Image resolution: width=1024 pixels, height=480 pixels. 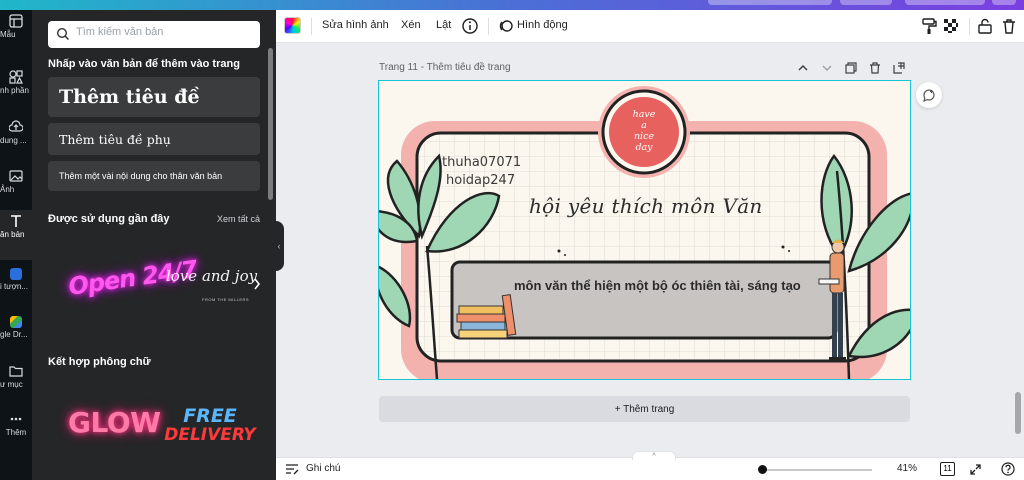 What do you see at coordinates (11, 384) in the screenshot?
I see `rail-label: ư mục` at bounding box center [11, 384].